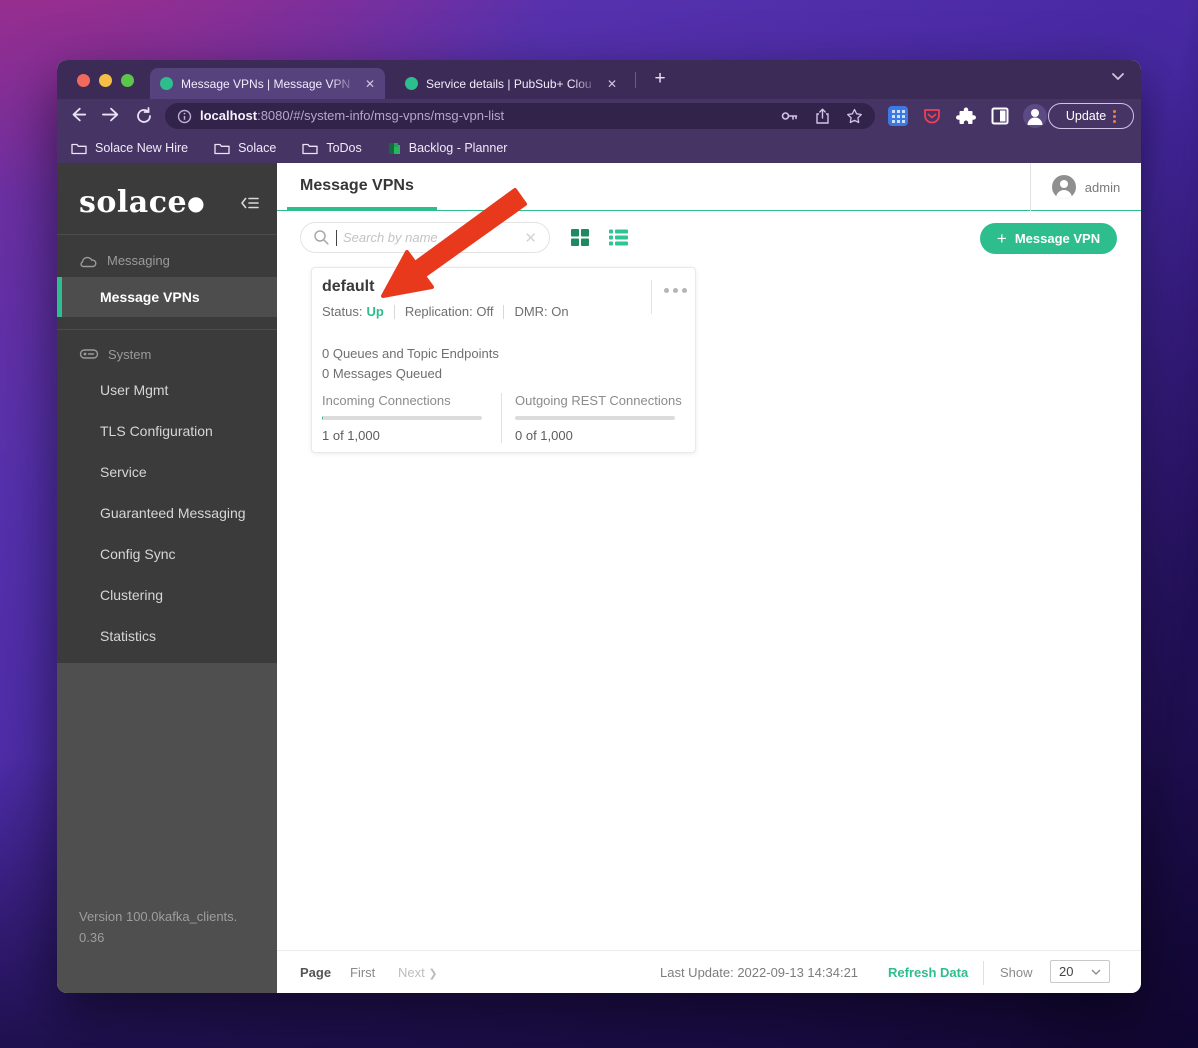 This screenshot has height=1048, width=1198. What do you see at coordinates (250, 203) in the screenshot?
I see `sidebar-collapse-icon` at bounding box center [250, 203].